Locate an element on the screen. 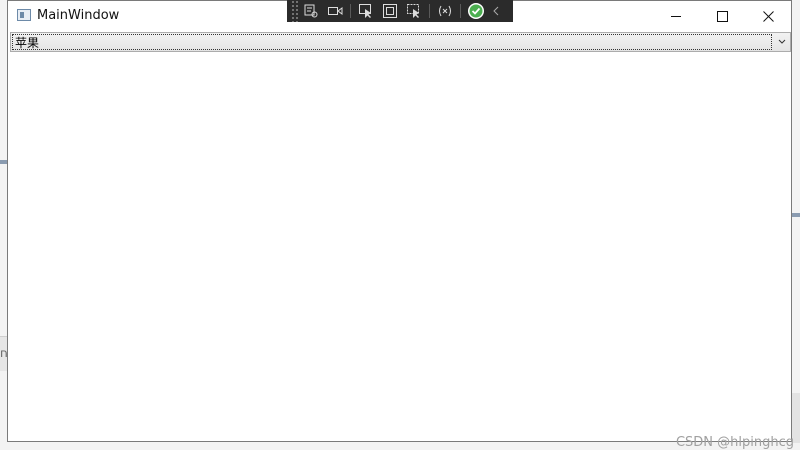 This screenshot has width=800, height=450. hot-reload-status-button is located at coordinates (476, 11).